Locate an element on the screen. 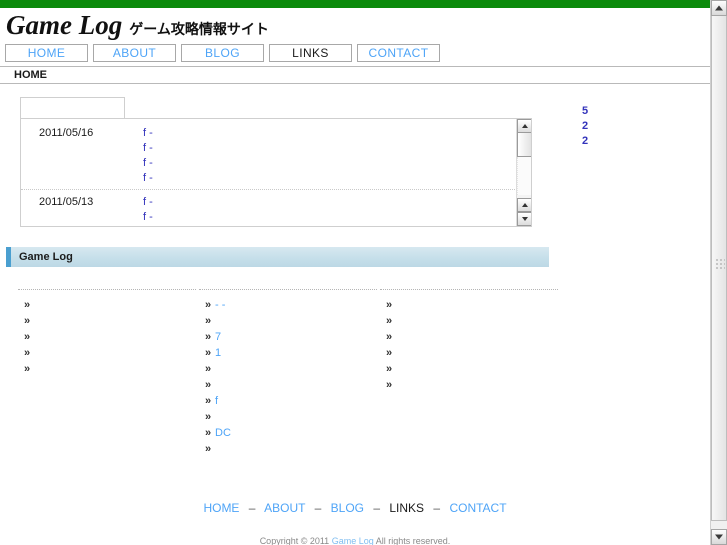 Image resolution: width=727 pixels, height=545 pixels. list-item-label: - - is located at coordinates (220, 304).